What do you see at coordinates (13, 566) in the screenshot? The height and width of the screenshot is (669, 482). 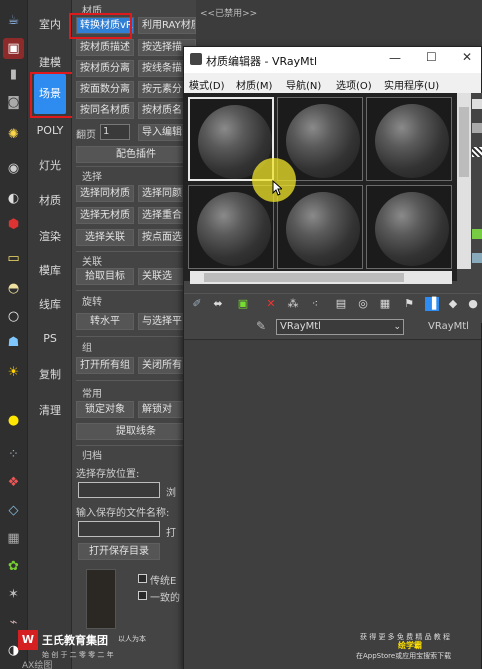 I see `plant-icon: ✿` at bounding box center [13, 566].